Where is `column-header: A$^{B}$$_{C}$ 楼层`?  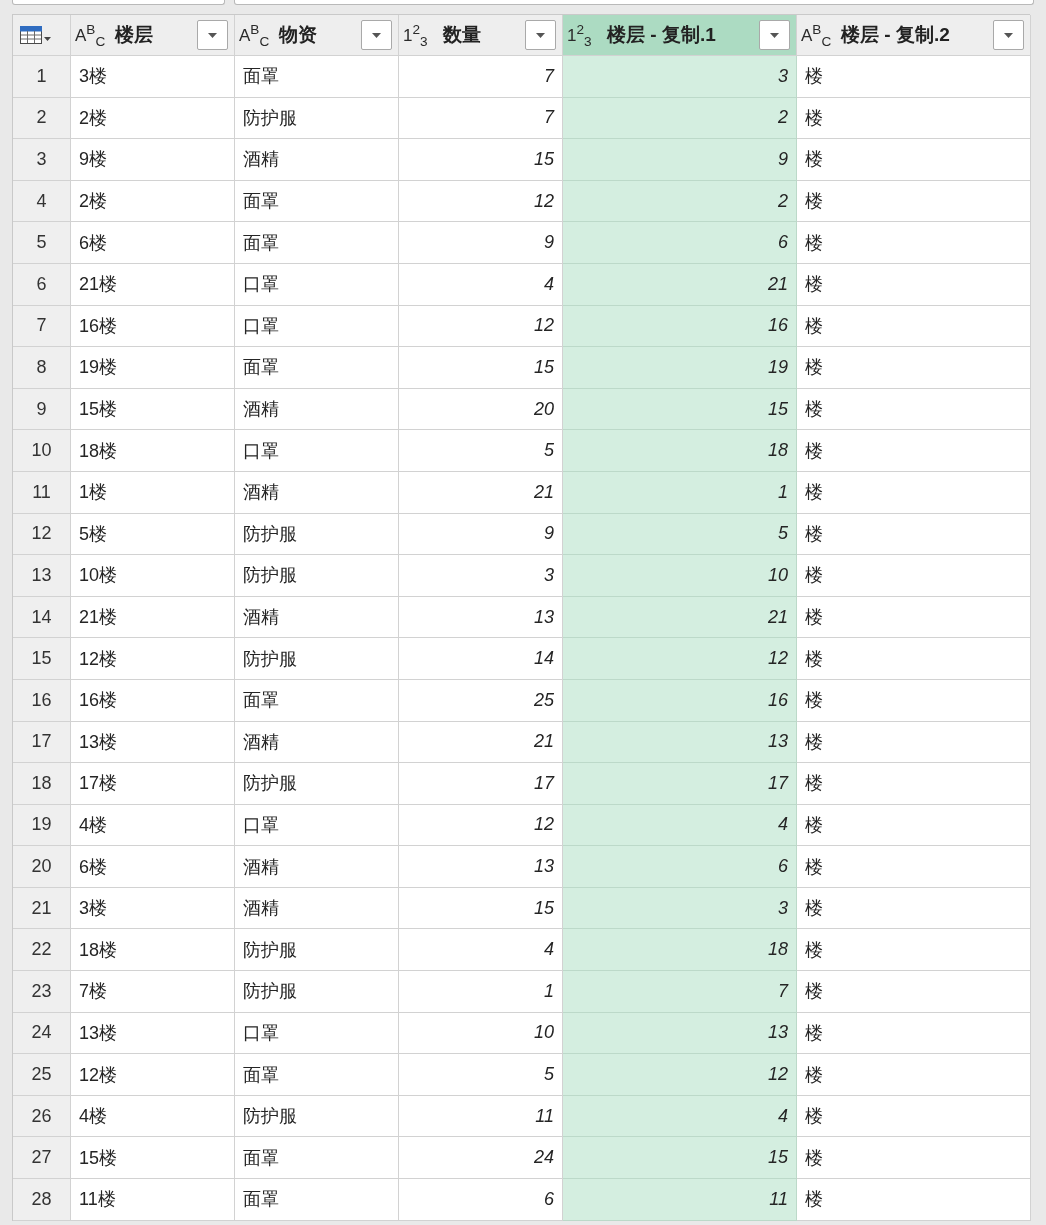
column-header: A$^{B}$$_{C}$ 楼层 is located at coordinates (153, 35).